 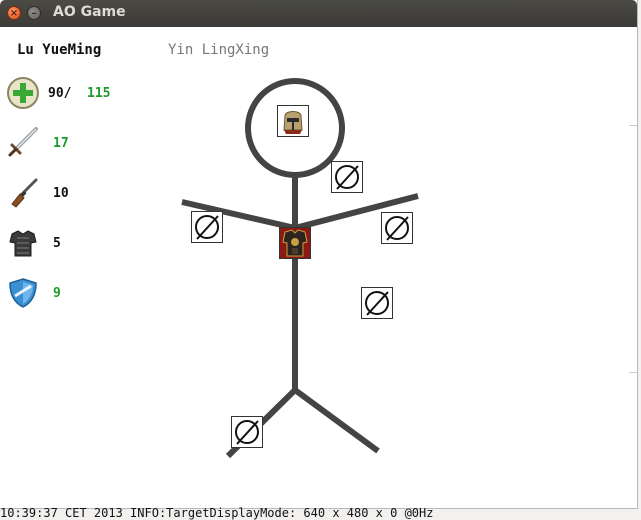 I want to click on belt-slot, so click(x=377, y=303).